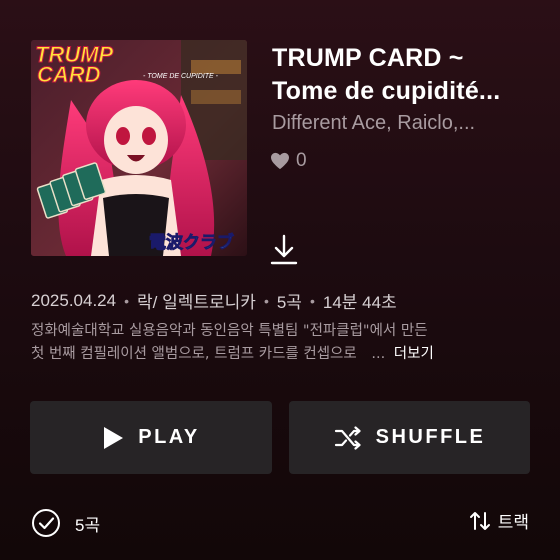 This screenshot has width=560, height=560. What do you see at coordinates (88, 525) in the screenshot?
I see `select-count: 5곡` at bounding box center [88, 525].